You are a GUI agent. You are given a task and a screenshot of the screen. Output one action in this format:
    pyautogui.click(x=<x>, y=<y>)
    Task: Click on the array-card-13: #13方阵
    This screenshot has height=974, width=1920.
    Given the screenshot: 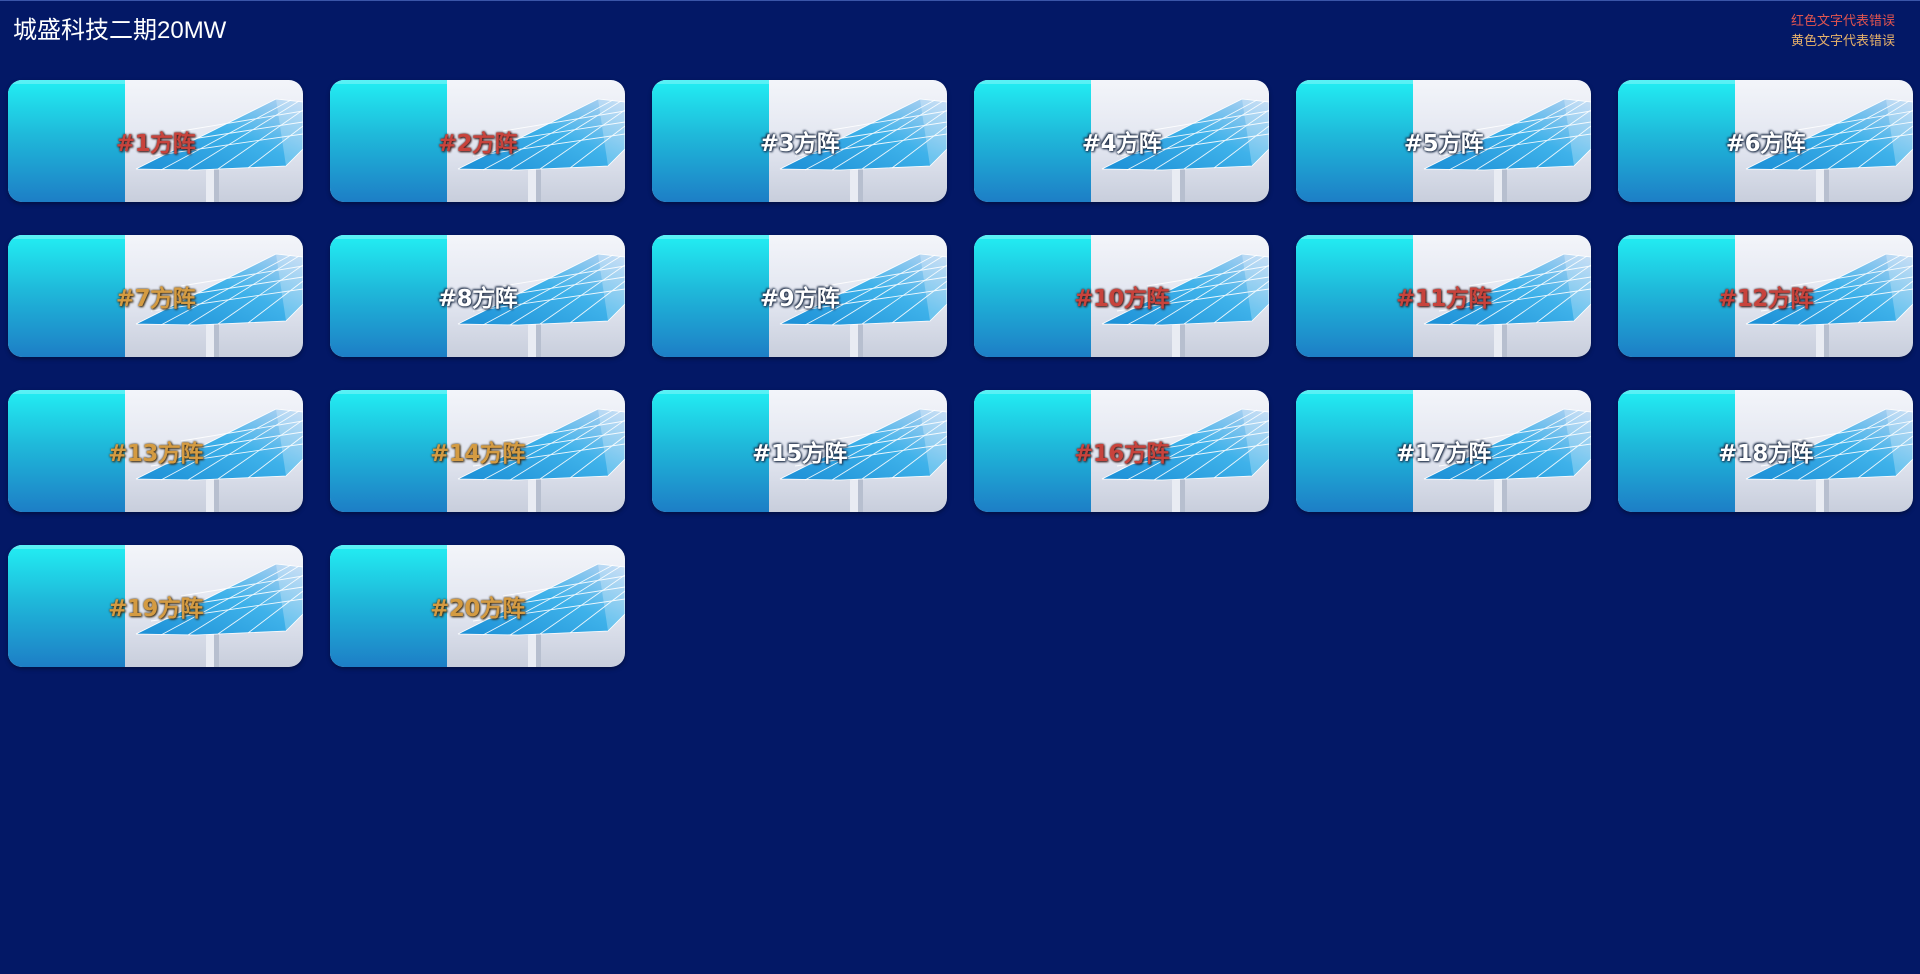 What is the action you would take?
    pyautogui.click(x=155, y=451)
    